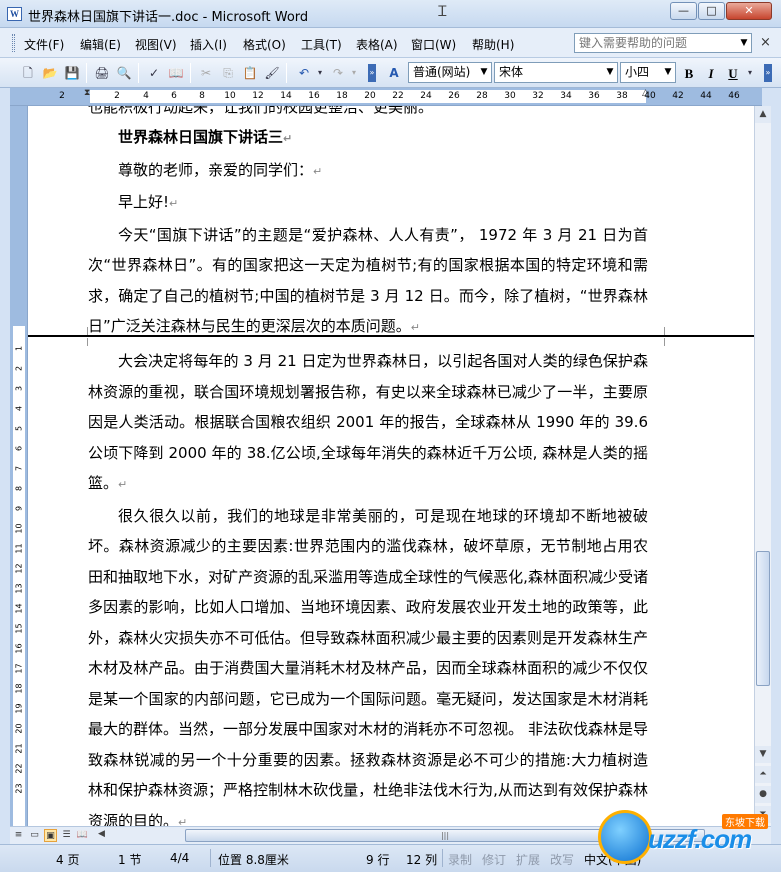 The image size is (781, 872). Describe the element at coordinates (394, 73) in the screenshot. I see `styles-pane-icon: A` at that location.